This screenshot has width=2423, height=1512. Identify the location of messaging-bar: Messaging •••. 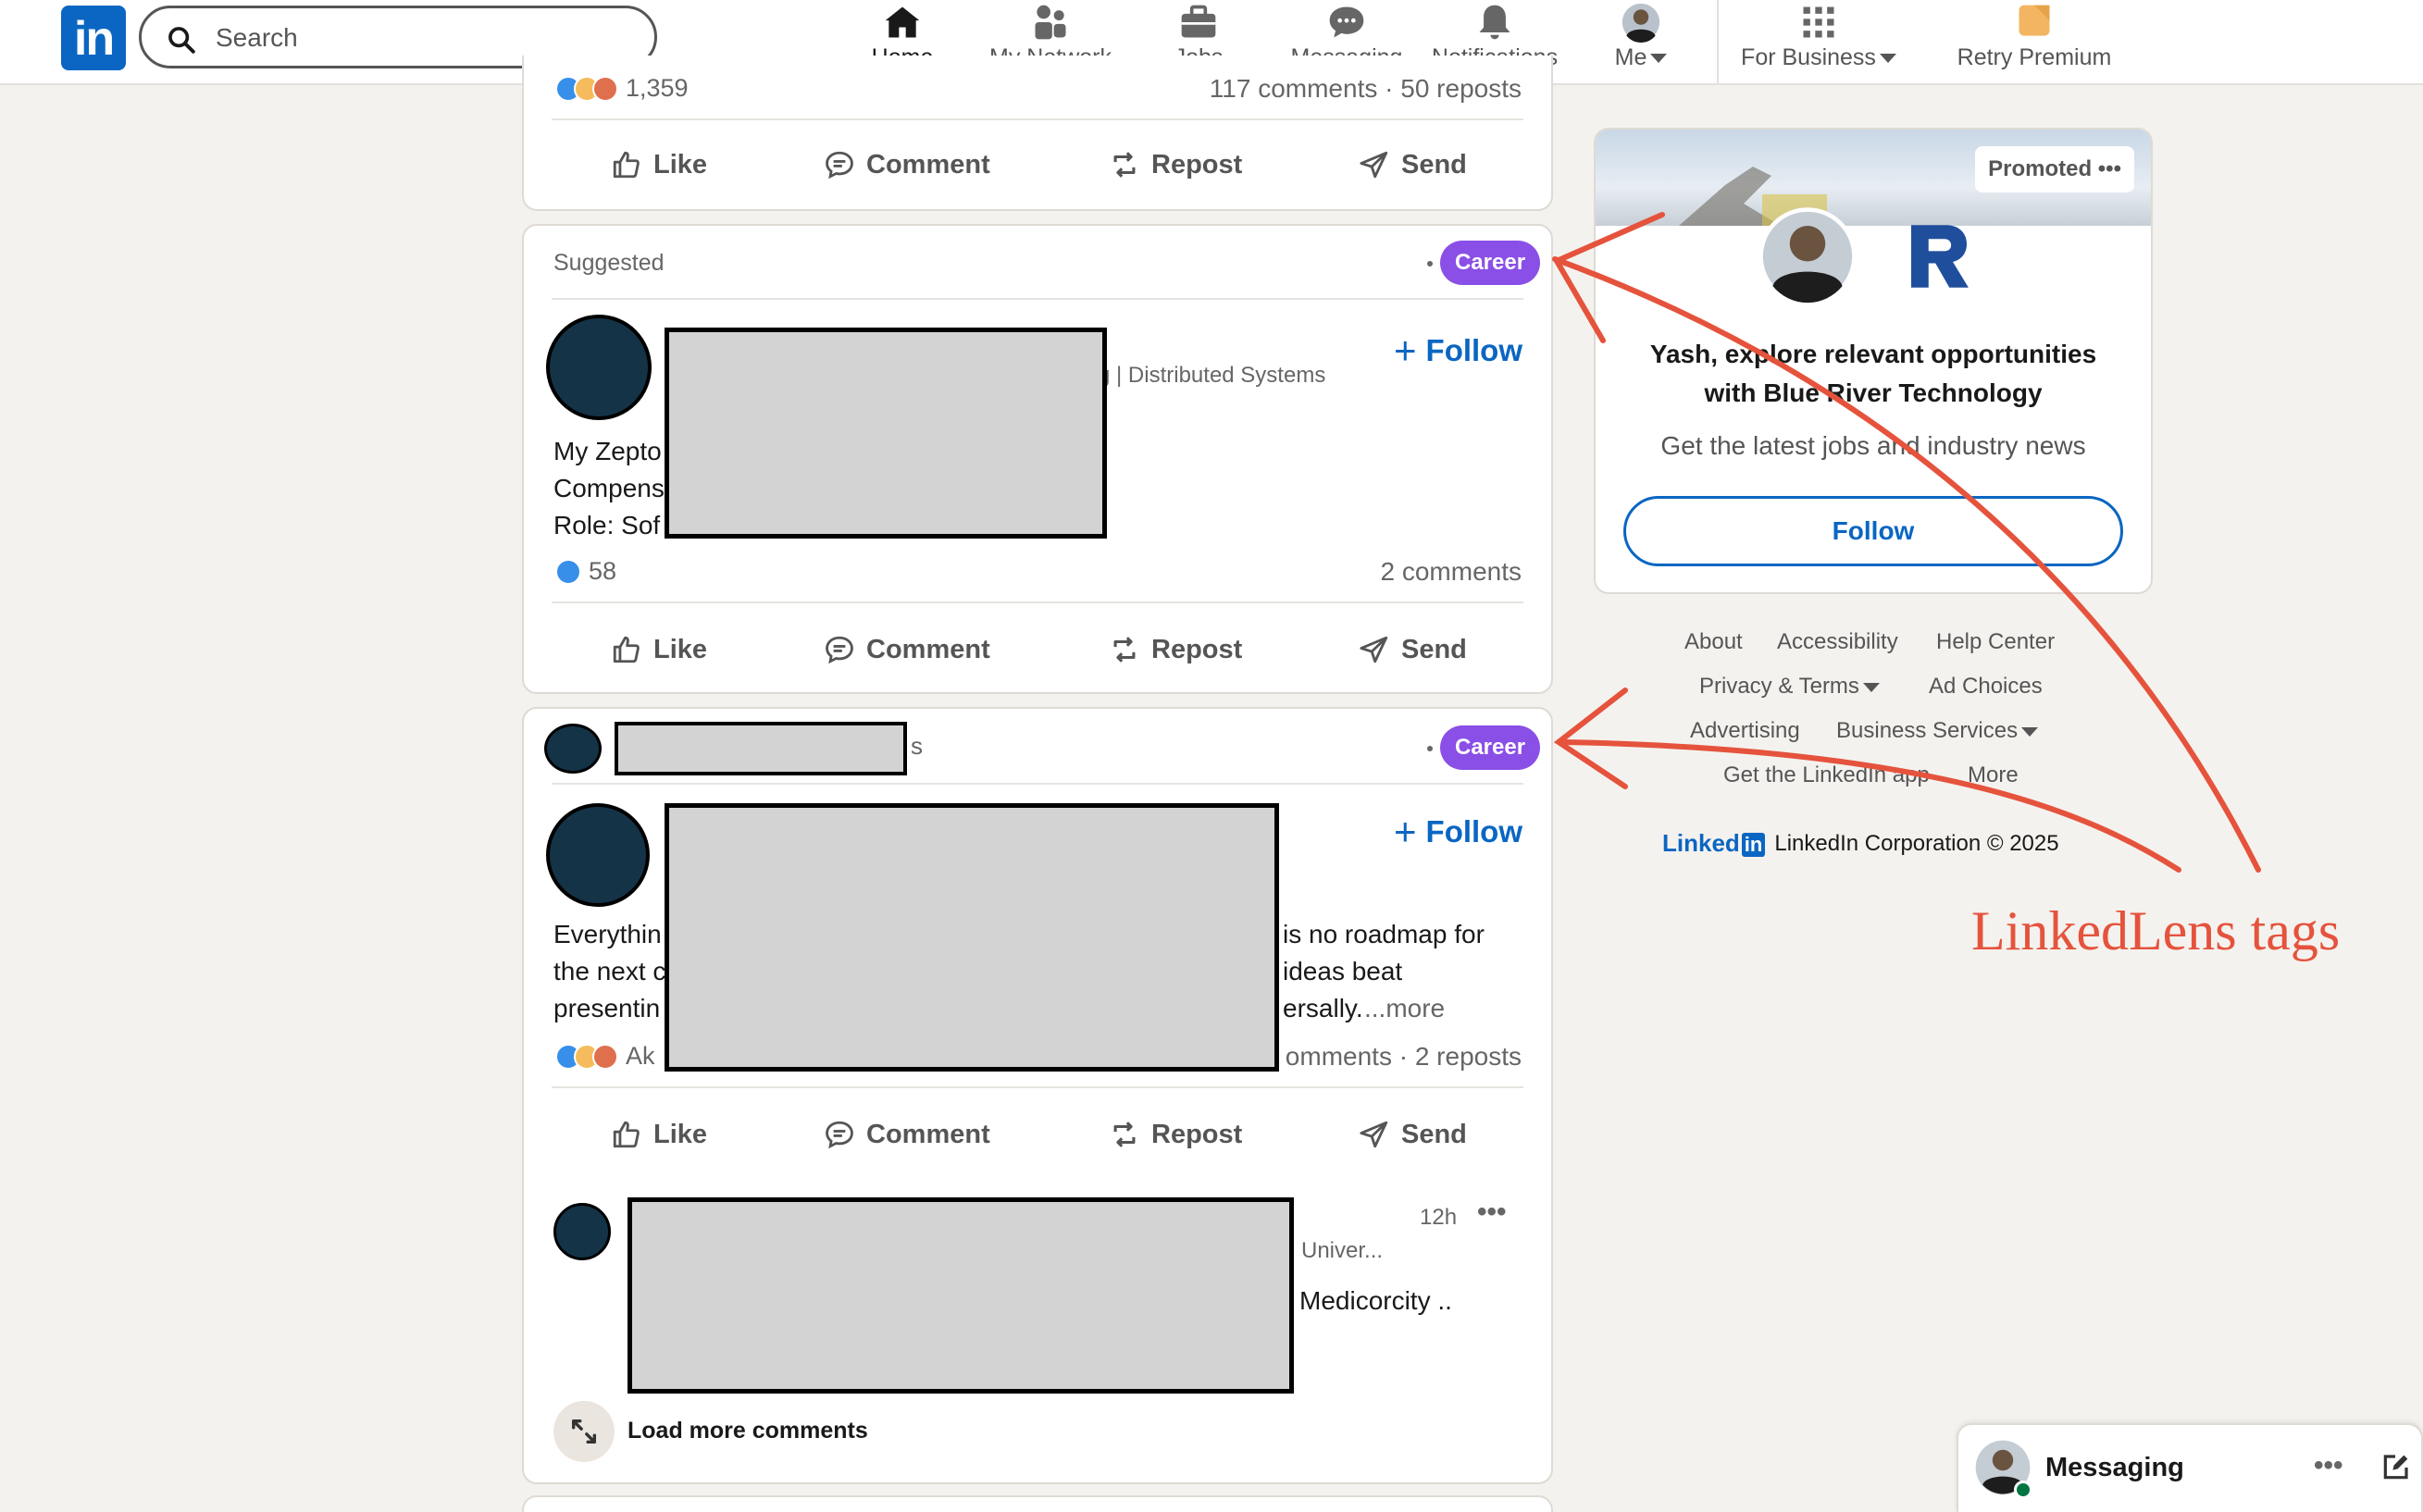
(2190, 1467).